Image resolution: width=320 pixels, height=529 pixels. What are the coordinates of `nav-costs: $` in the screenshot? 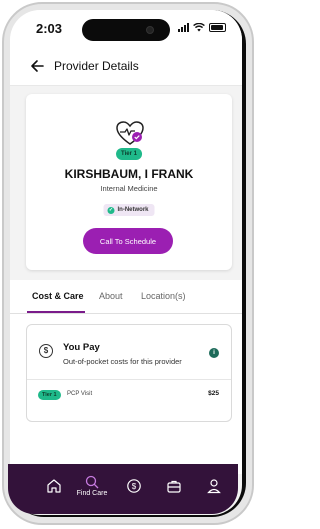 It's located at (134, 489).